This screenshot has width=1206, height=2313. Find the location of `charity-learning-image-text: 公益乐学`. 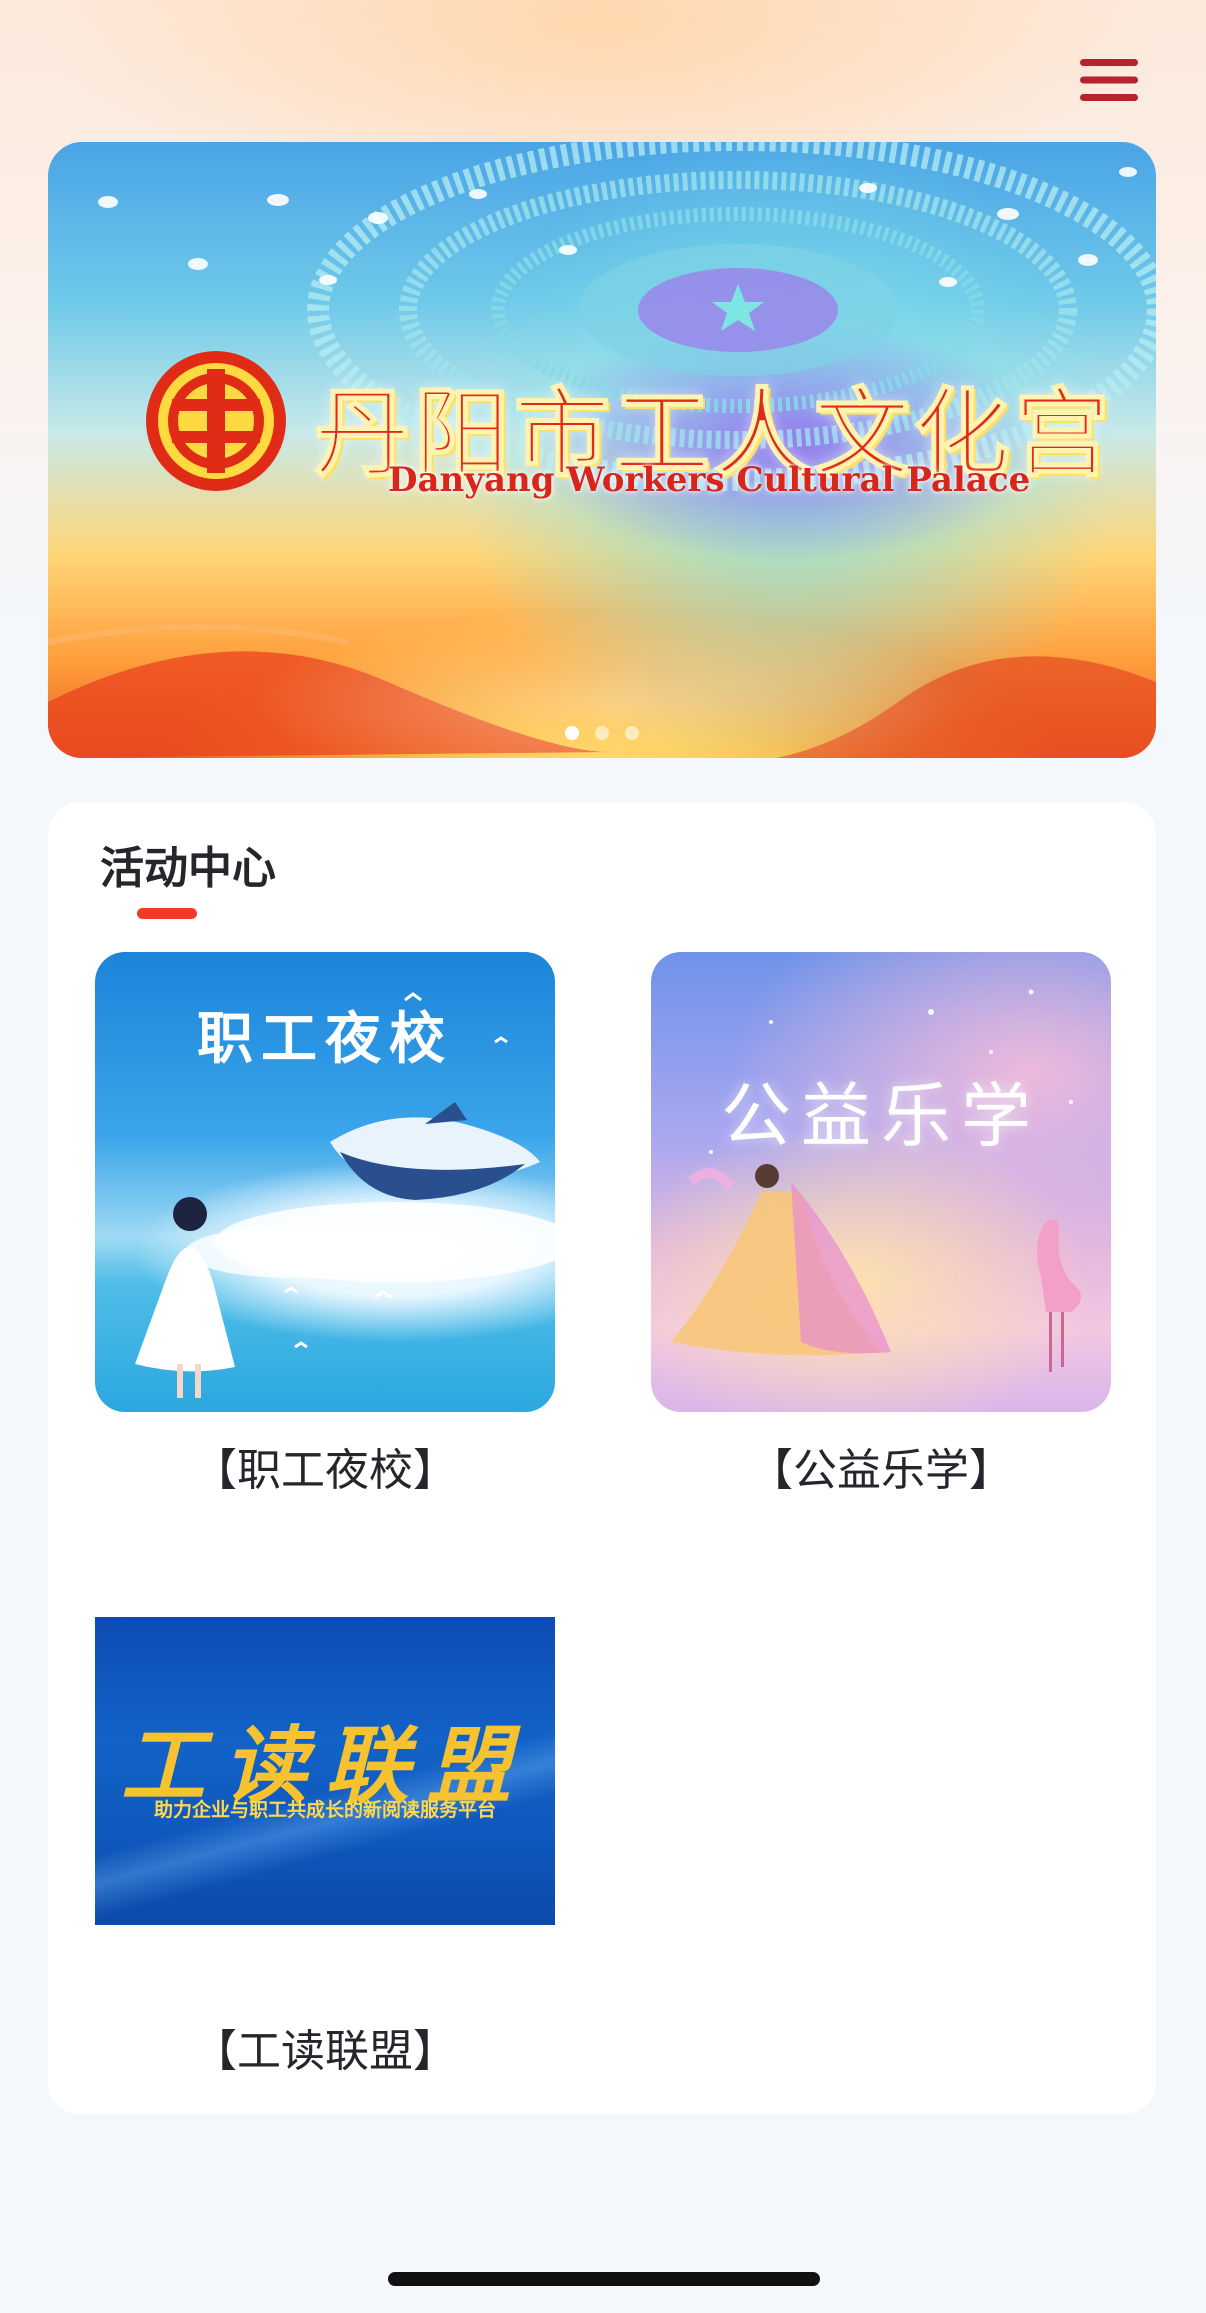

charity-learning-image-text: 公益乐学 is located at coordinates (881, 1116).